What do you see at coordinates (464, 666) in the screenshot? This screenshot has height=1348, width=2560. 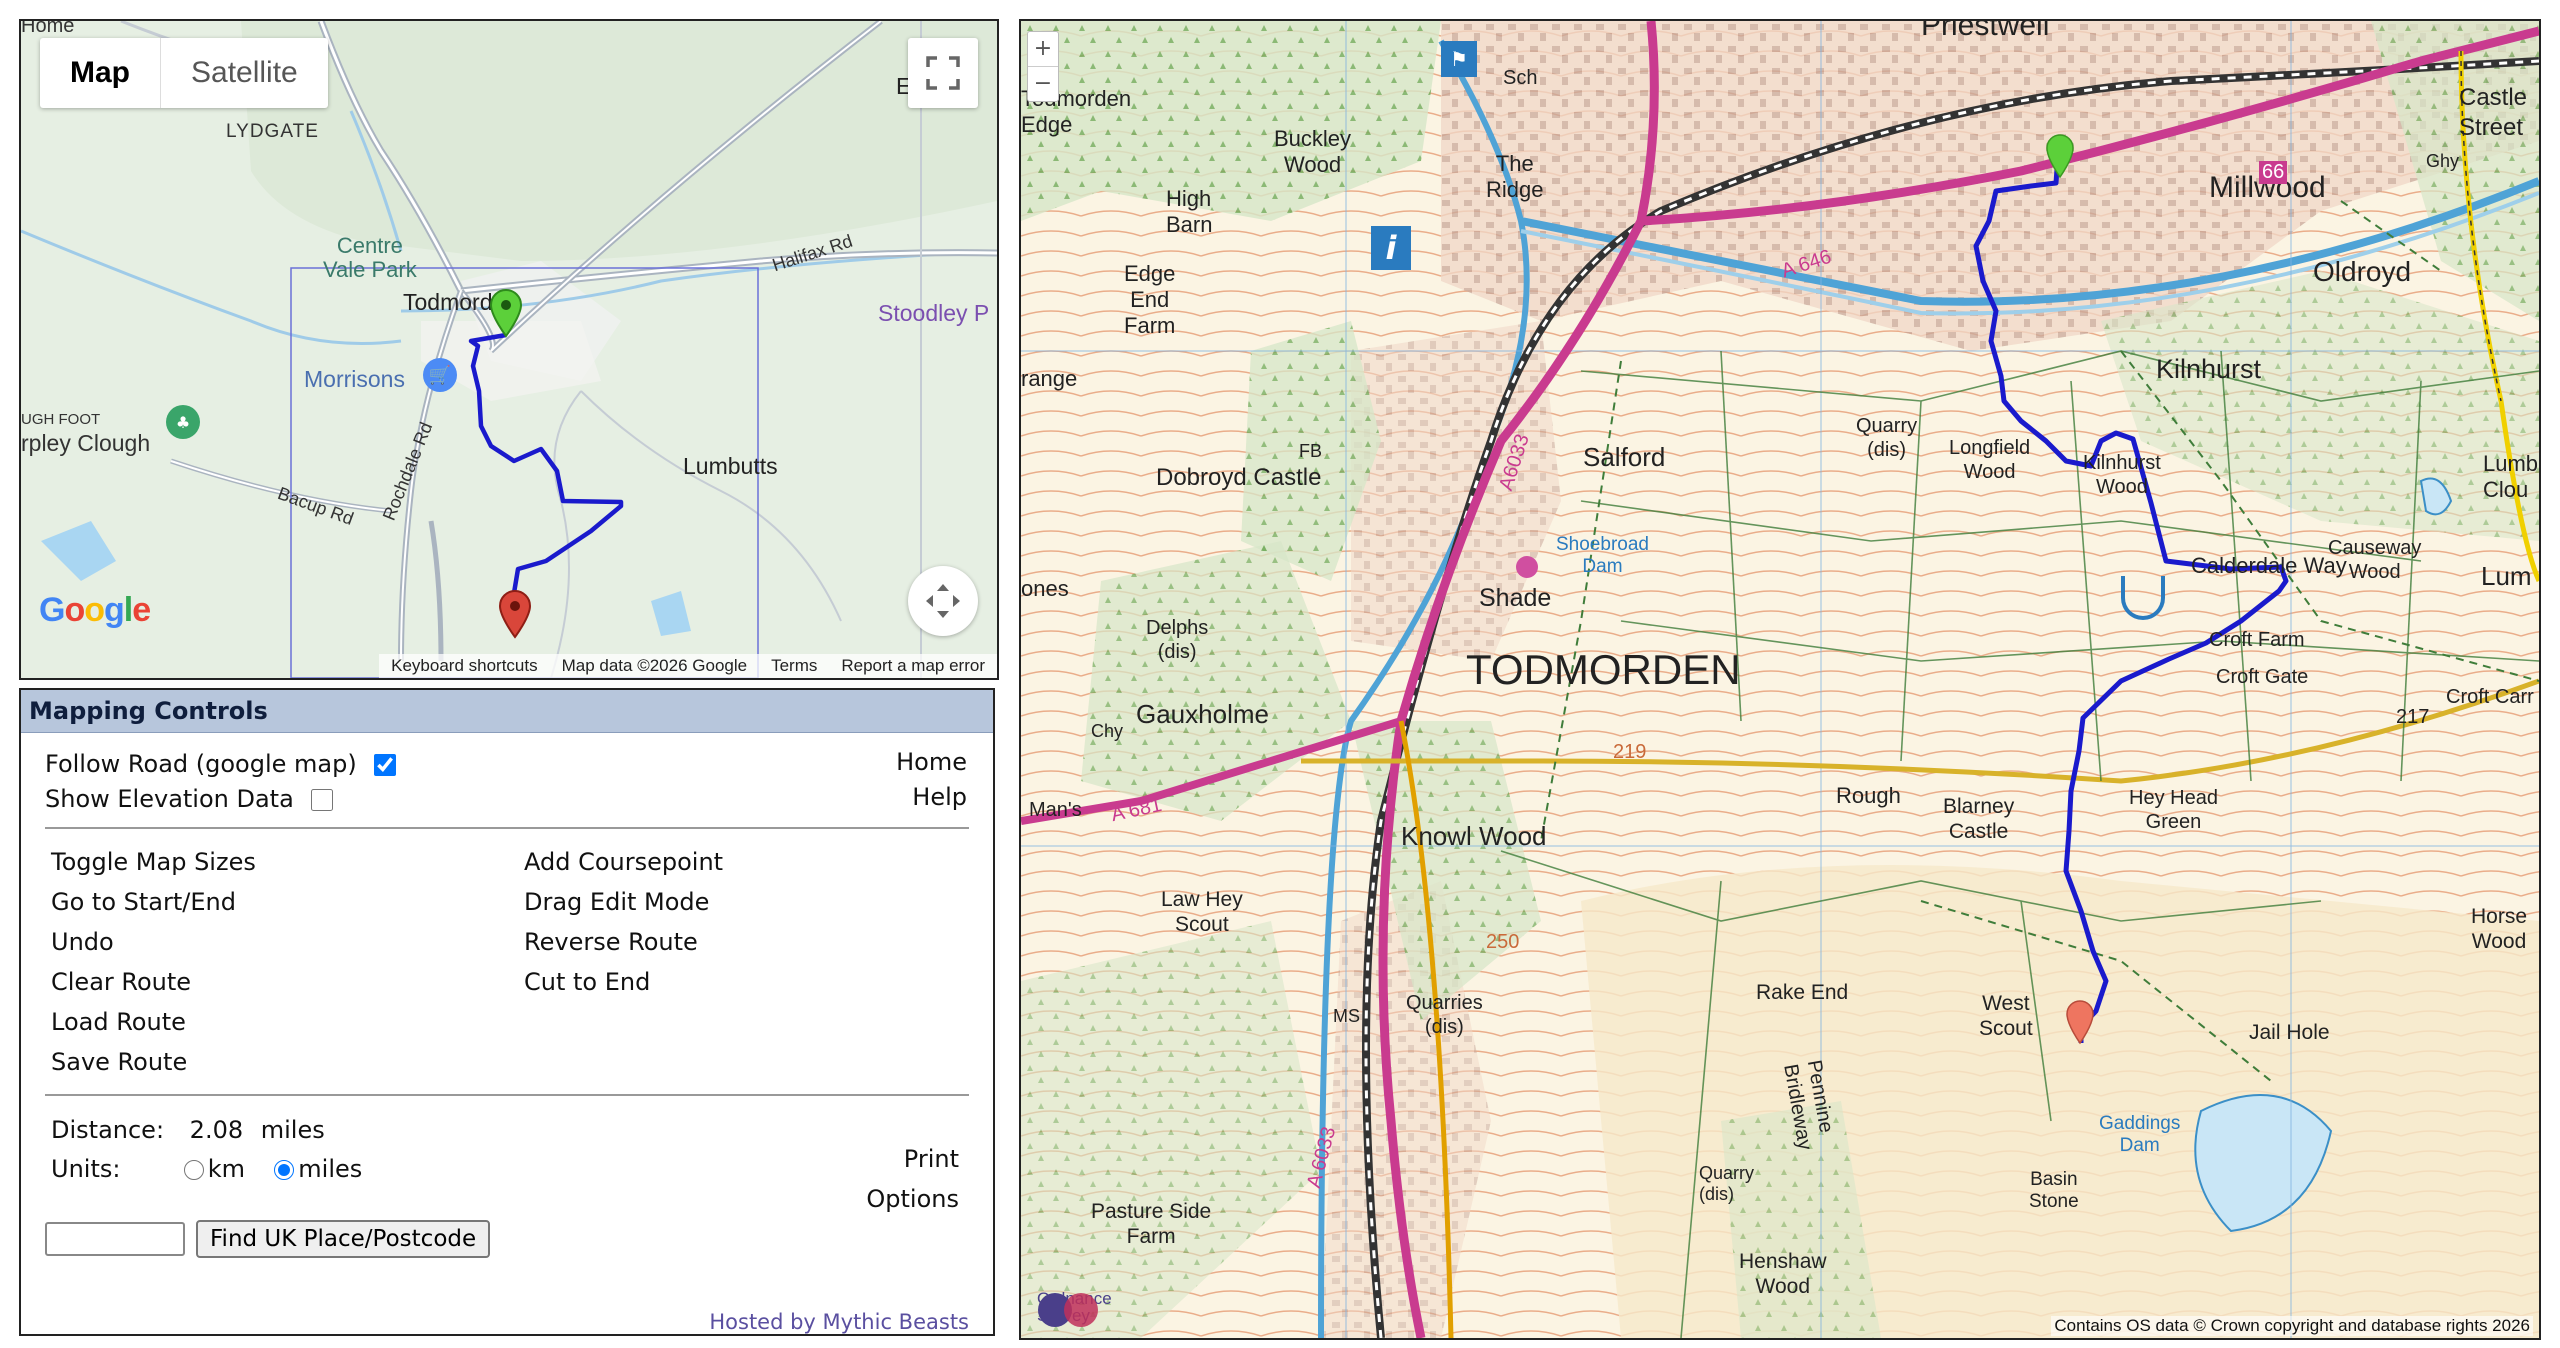 I see `keyboard-shortcuts-link: Keyboard shortcuts` at bounding box center [464, 666].